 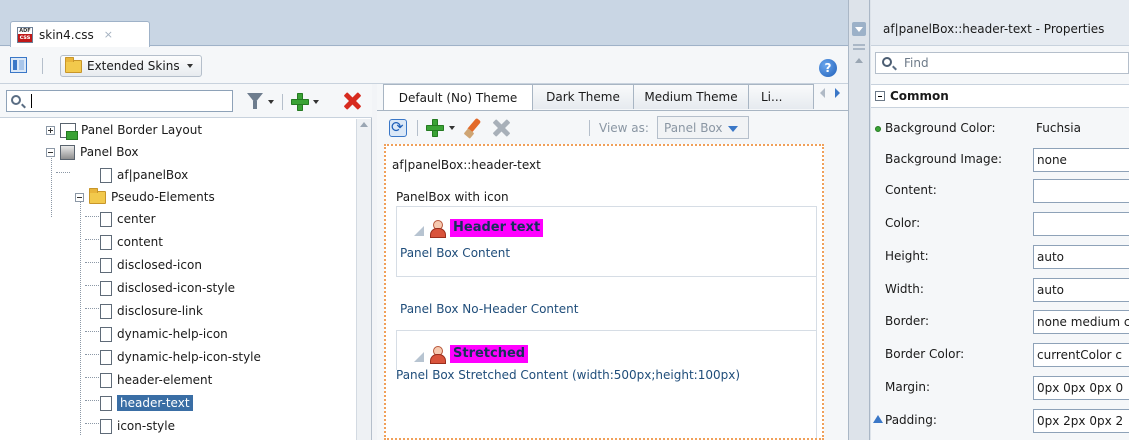 What do you see at coordinates (128, 219) in the screenshot?
I see `tree-item-center: center` at bounding box center [128, 219].